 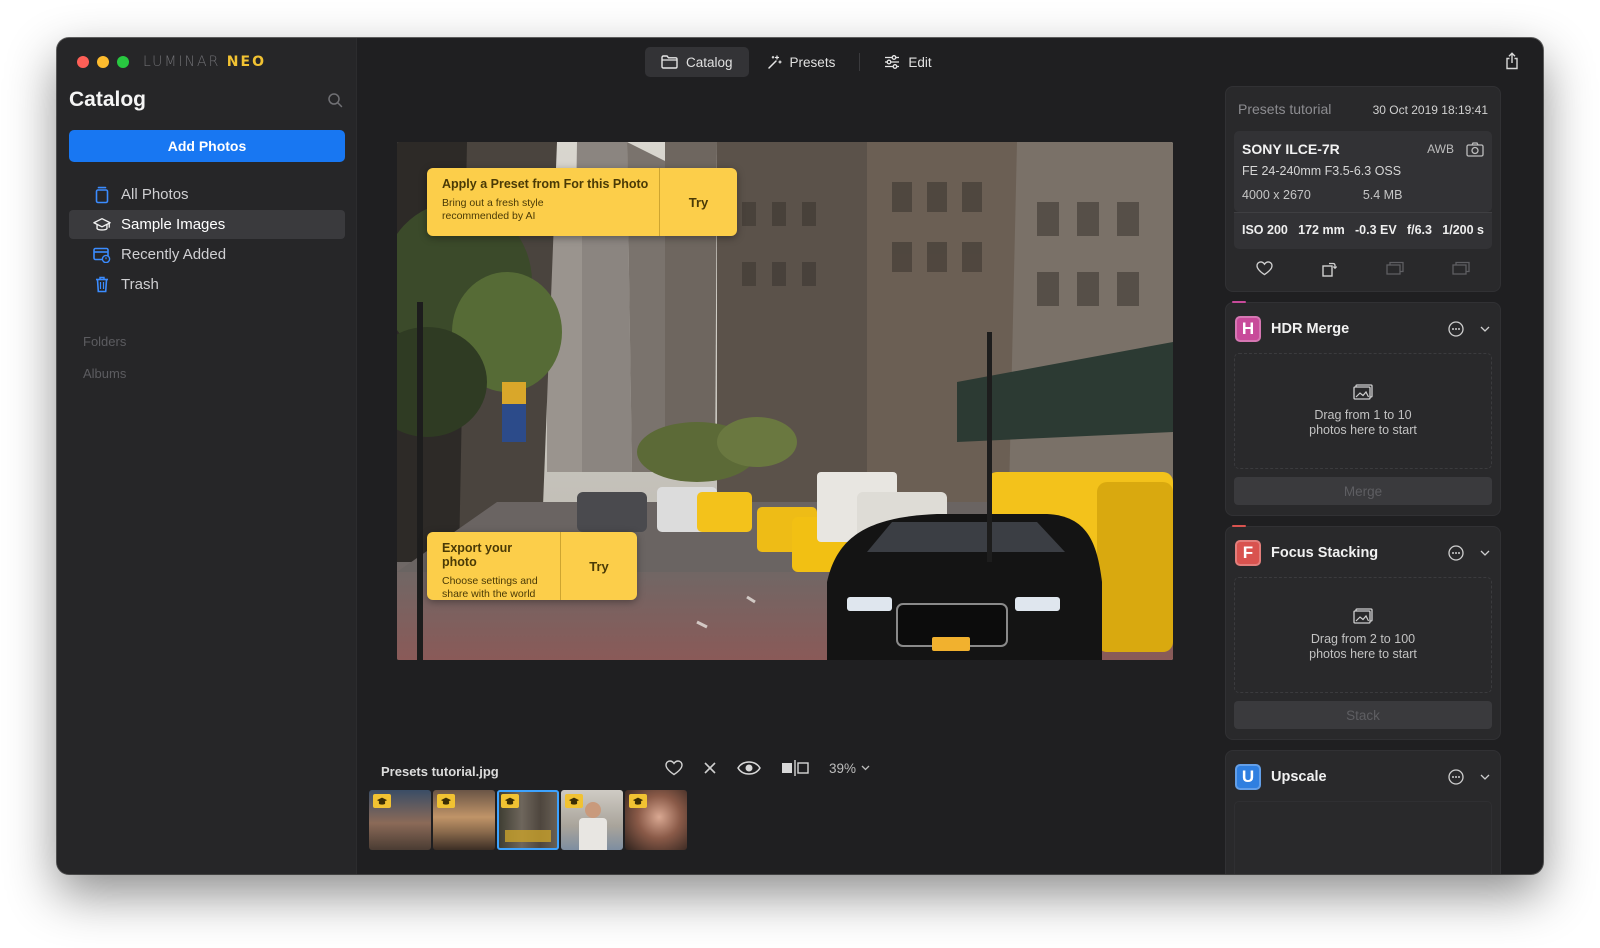 I want to click on photos-icon, so click(x=1363, y=392).